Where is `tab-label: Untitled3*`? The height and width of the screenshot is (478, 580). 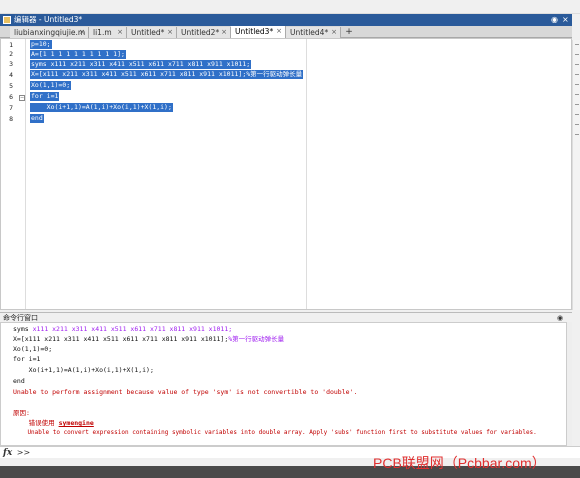
tab-label: Untitled3* is located at coordinates (254, 31).